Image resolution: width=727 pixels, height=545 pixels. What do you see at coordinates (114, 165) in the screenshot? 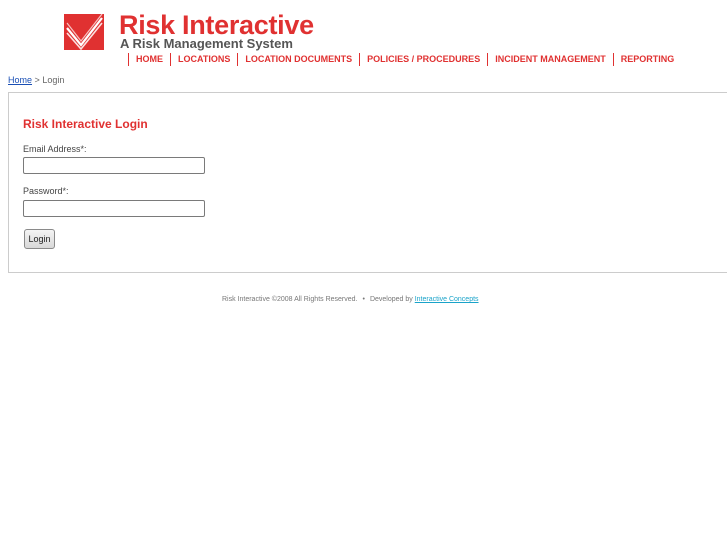
I see `email-field` at bounding box center [114, 165].